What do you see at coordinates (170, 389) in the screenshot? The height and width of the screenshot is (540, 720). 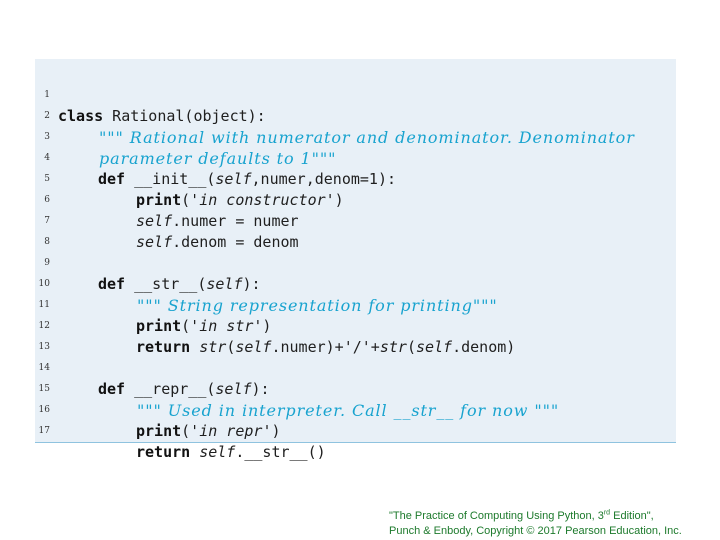 I see `code-text: __repr__(` at bounding box center [170, 389].